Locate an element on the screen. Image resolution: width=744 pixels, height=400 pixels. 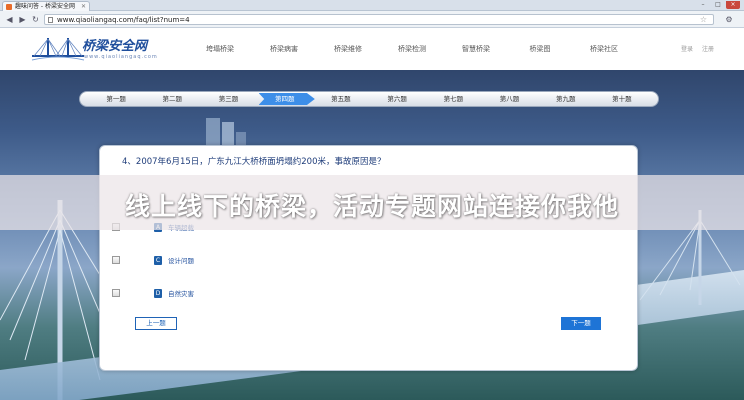
step-10: 第十题 is located at coordinates (622, 99).